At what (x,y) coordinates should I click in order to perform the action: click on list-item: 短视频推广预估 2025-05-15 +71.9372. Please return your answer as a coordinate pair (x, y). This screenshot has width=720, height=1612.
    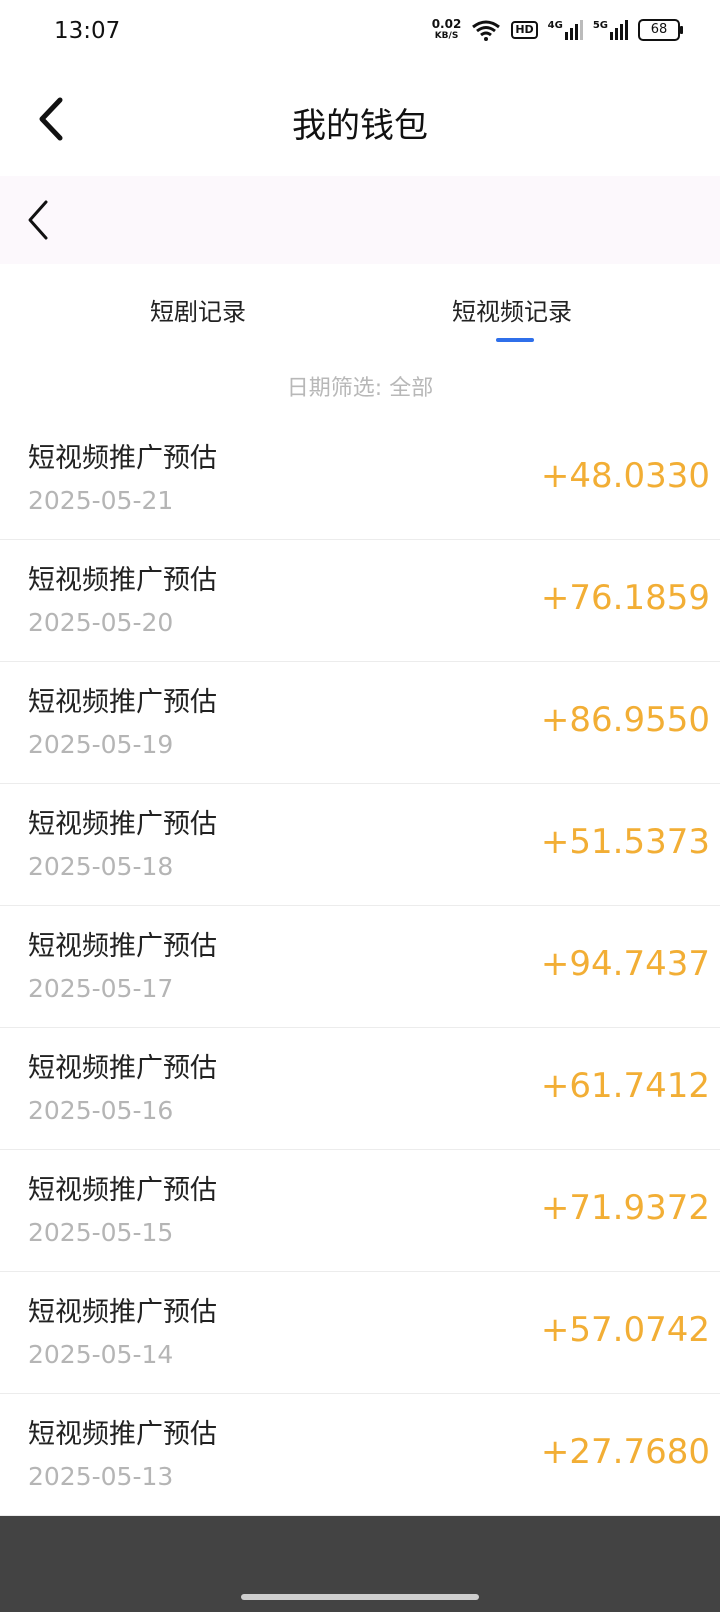
    Looking at the image, I should click on (360, 1211).